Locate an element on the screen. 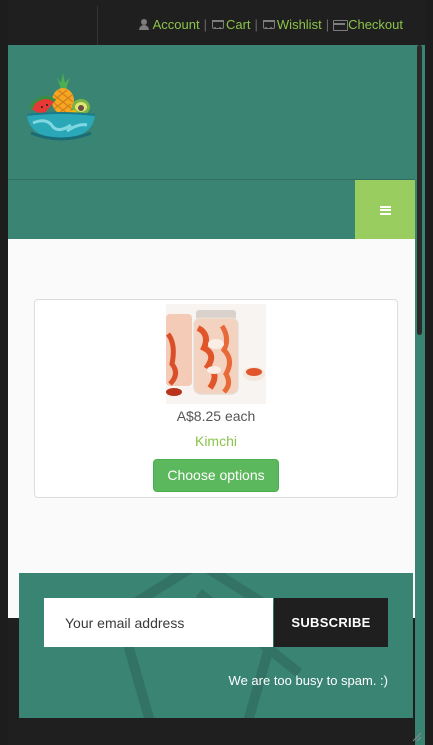 This screenshot has height=745, width=433. email-input is located at coordinates (158, 622).